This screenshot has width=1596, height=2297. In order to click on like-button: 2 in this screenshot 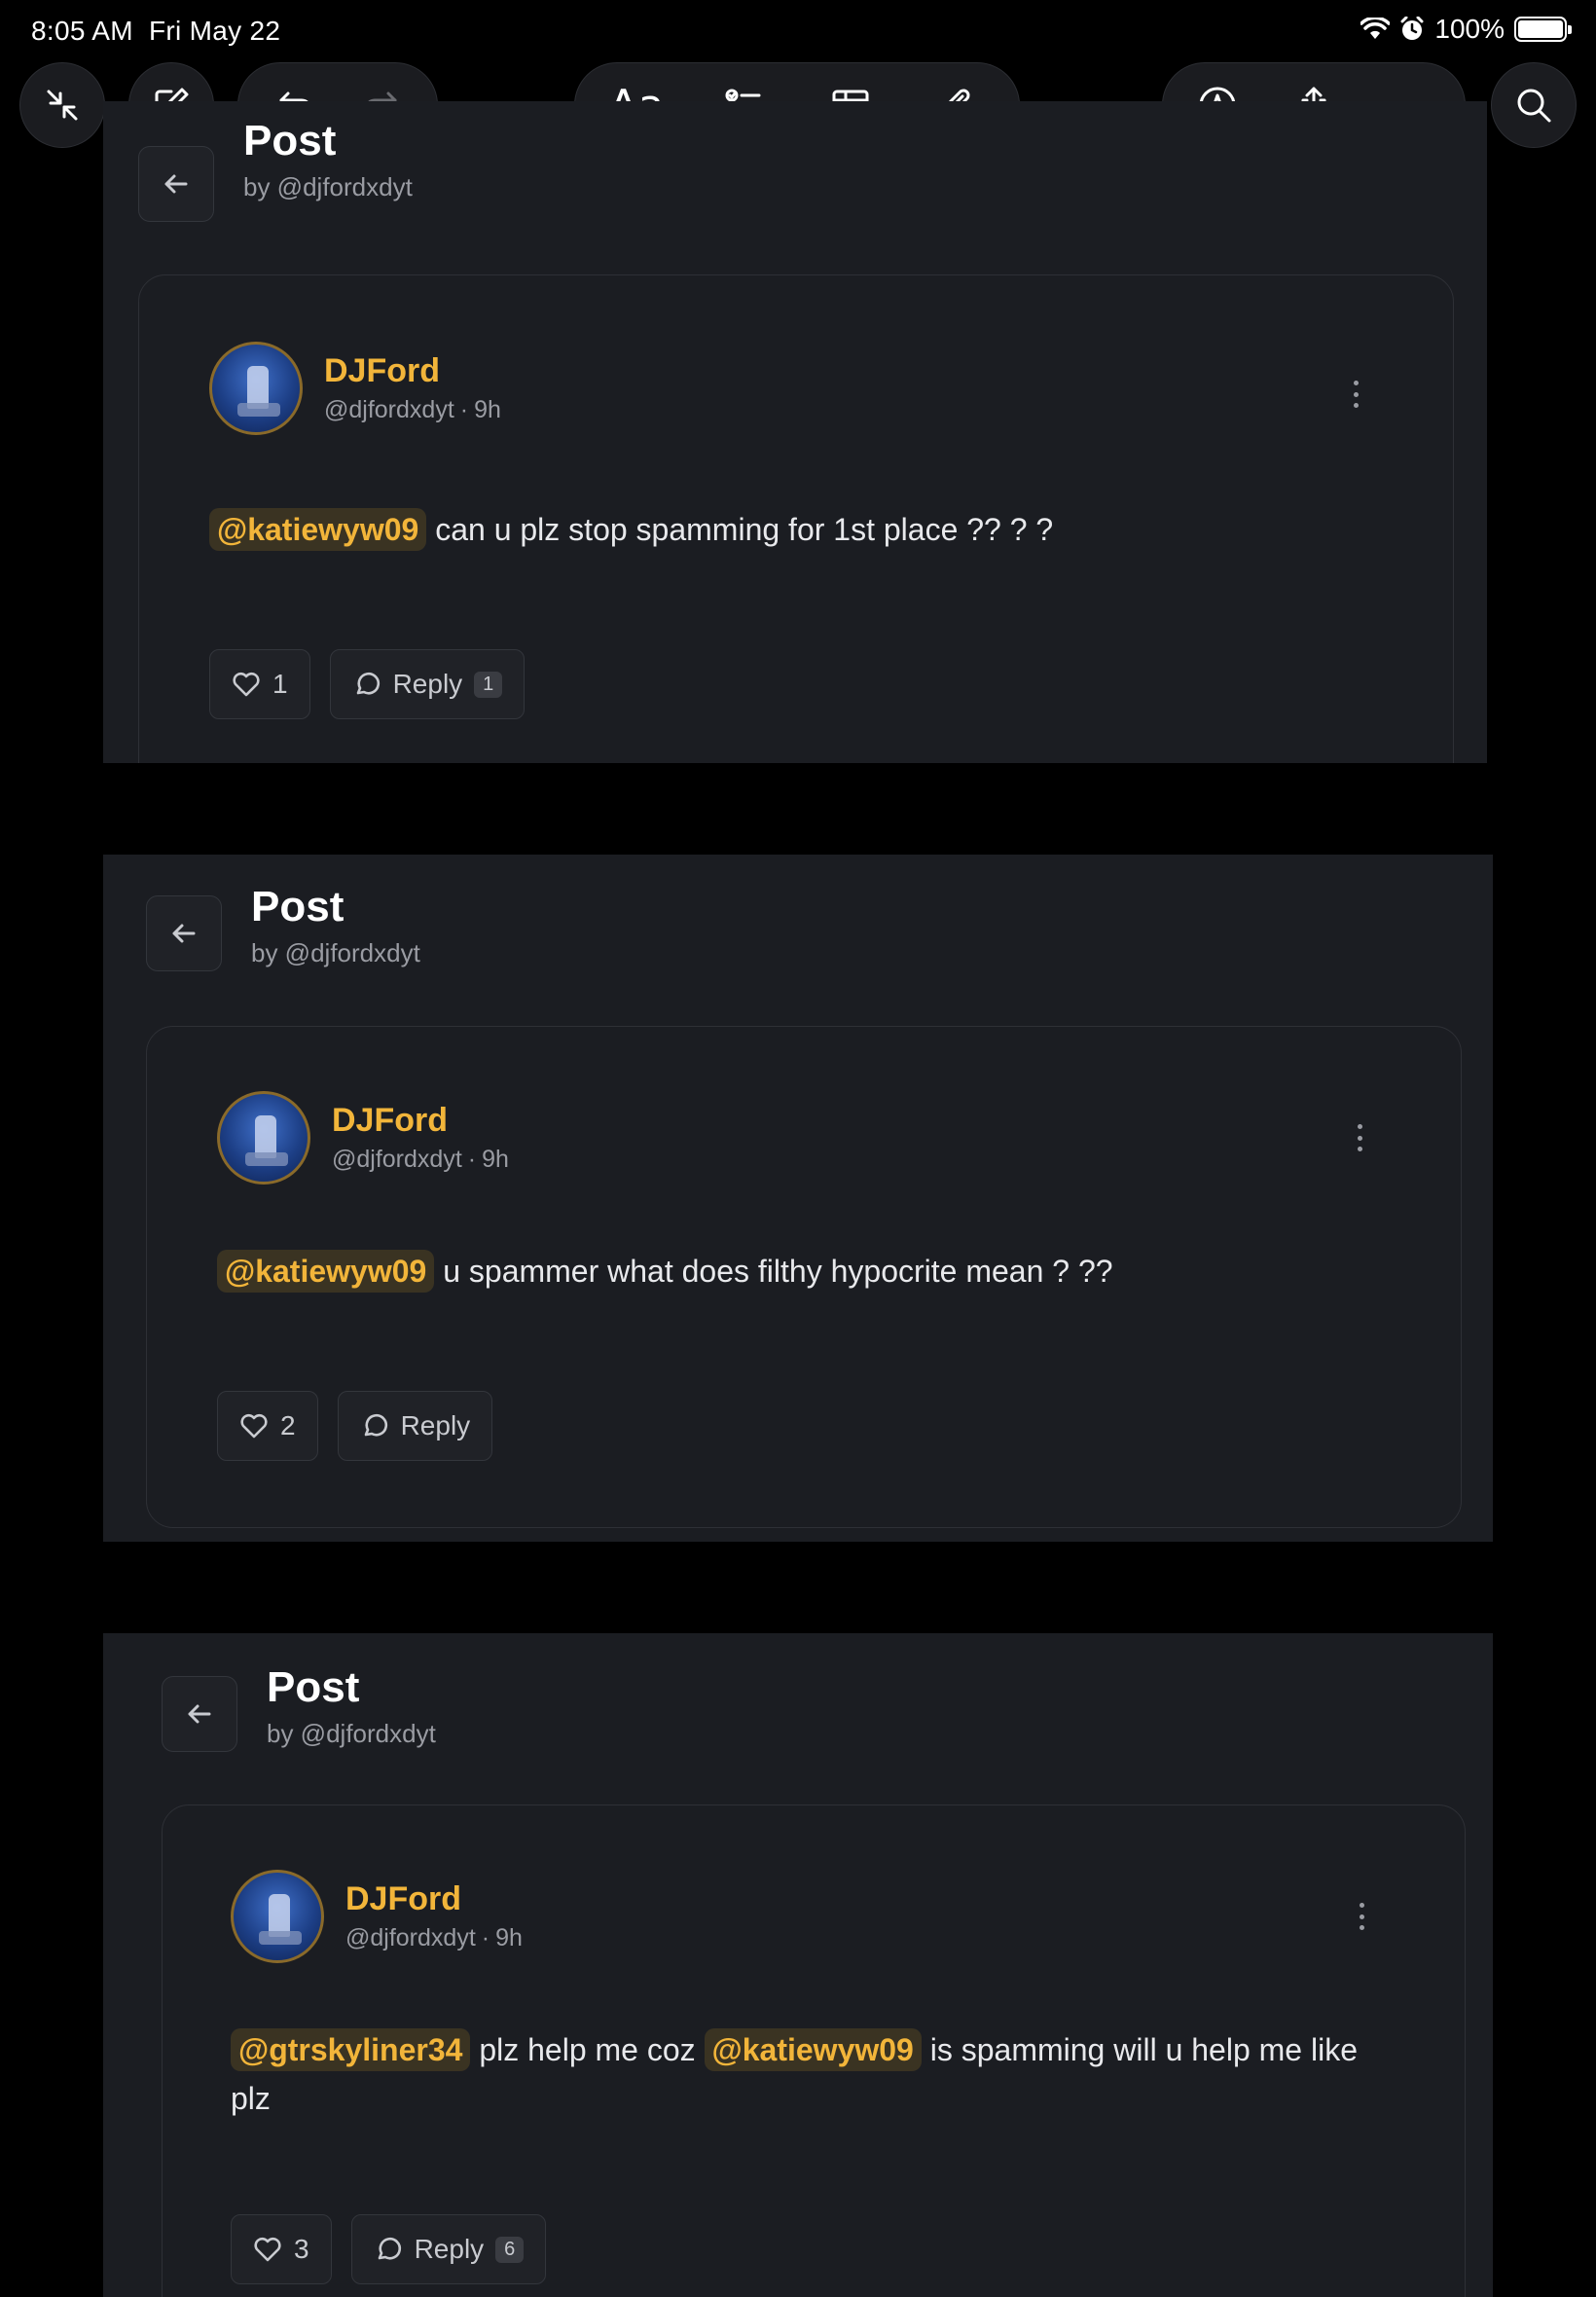, I will do `click(267, 1426)`.